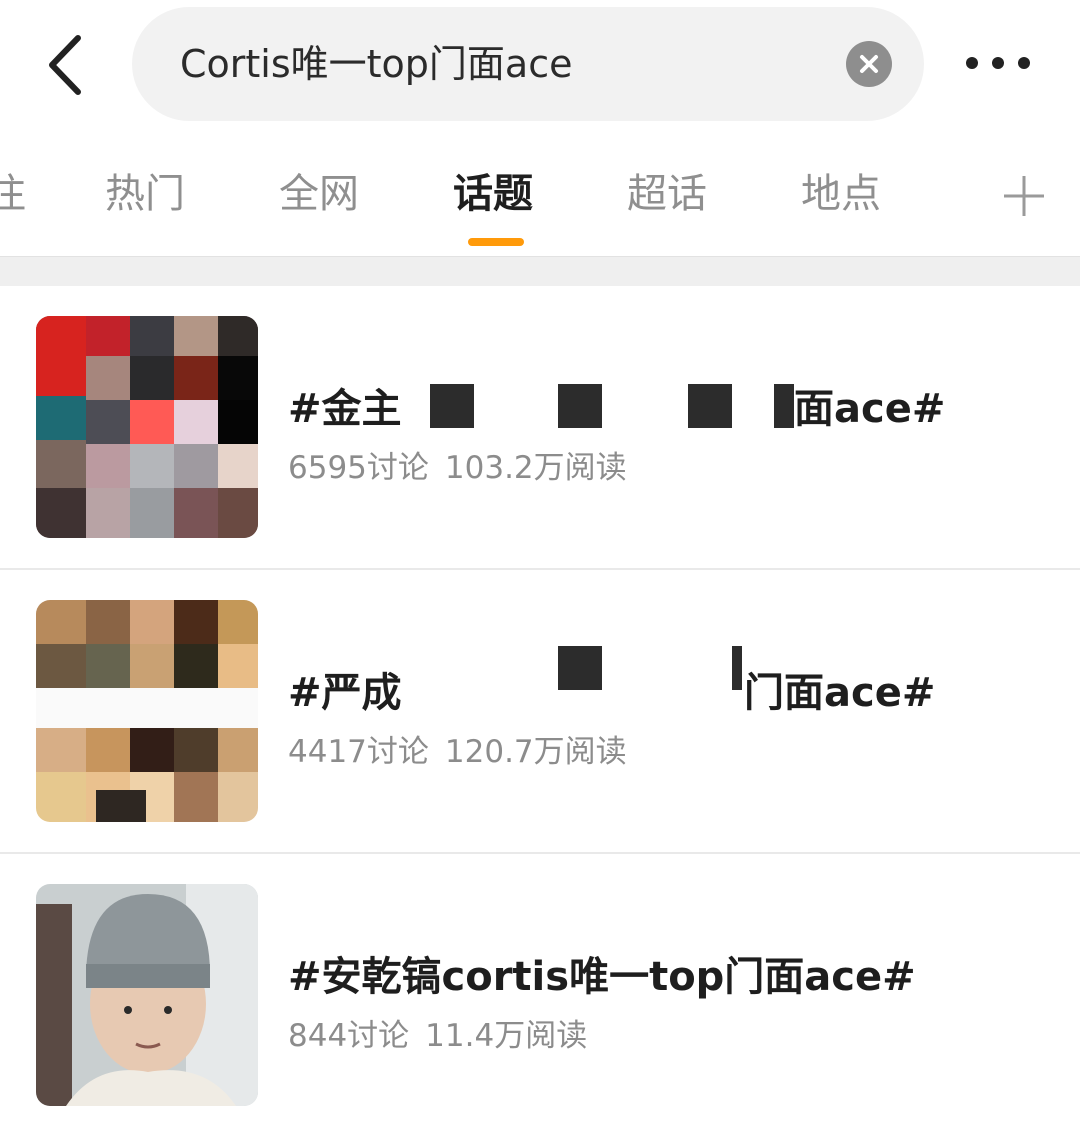 The image size is (1080, 1138). I want to click on topic-stats: 6595讨论 103.2万阅读, so click(457, 464).